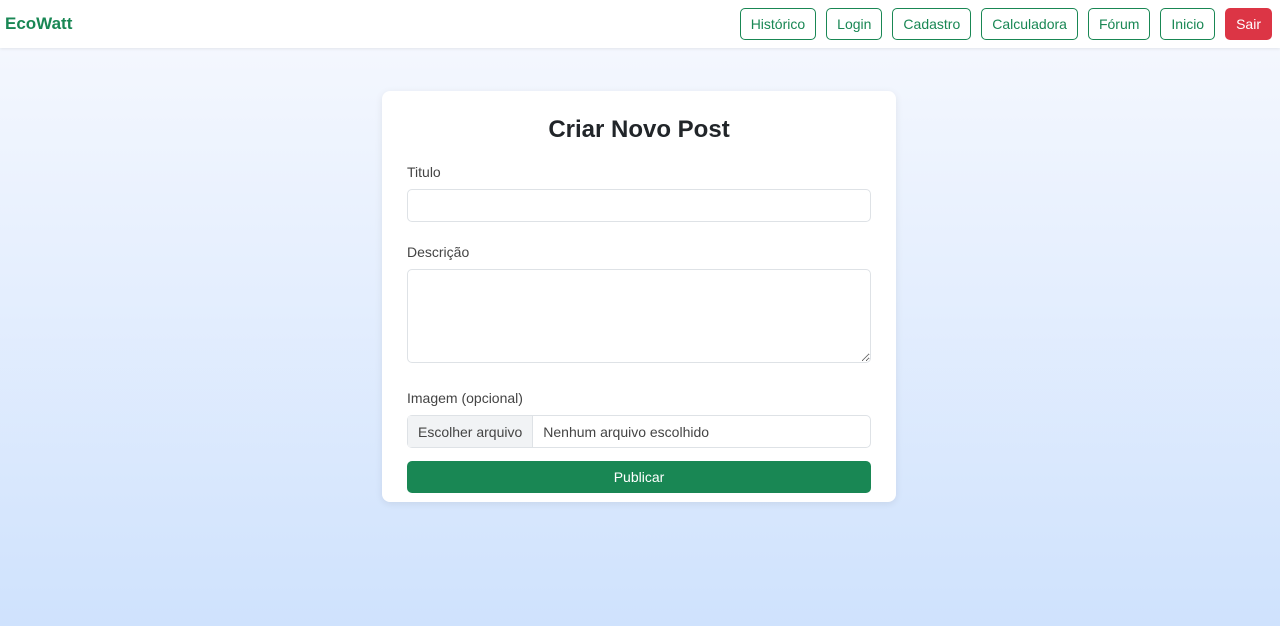  What do you see at coordinates (778, 24) in the screenshot?
I see `nav-historico: Histórico` at bounding box center [778, 24].